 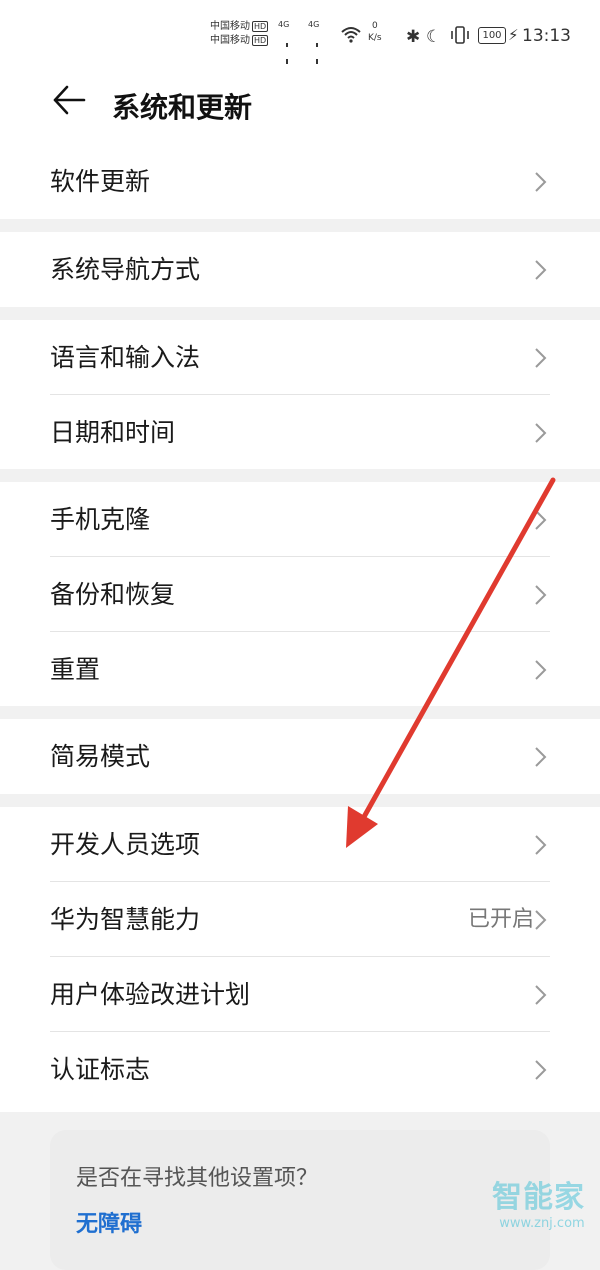 I want to click on suggestion-question: 是否在寻找其他设置项？, so click(x=197, y=1178).